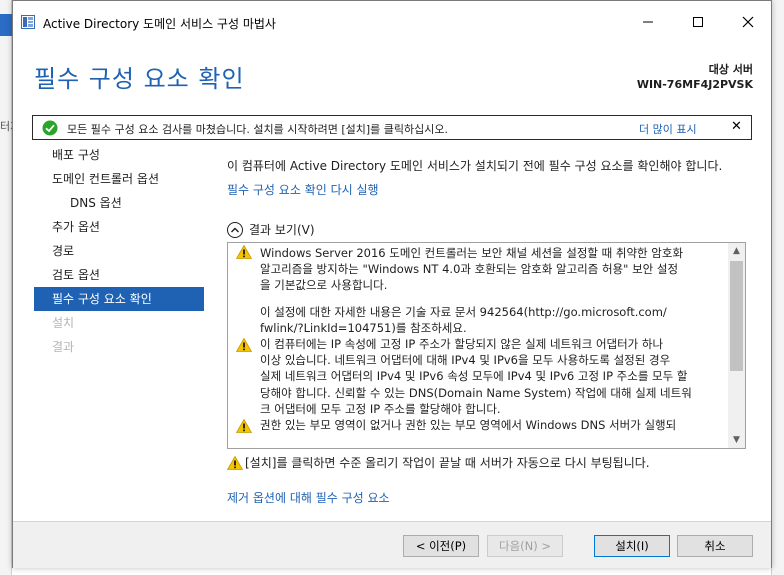 The image size is (784, 575). What do you see at coordinates (119, 299) in the screenshot?
I see `nav-item-prerequisites-check: 필수 구성 요소 확인` at bounding box center [119, 299].